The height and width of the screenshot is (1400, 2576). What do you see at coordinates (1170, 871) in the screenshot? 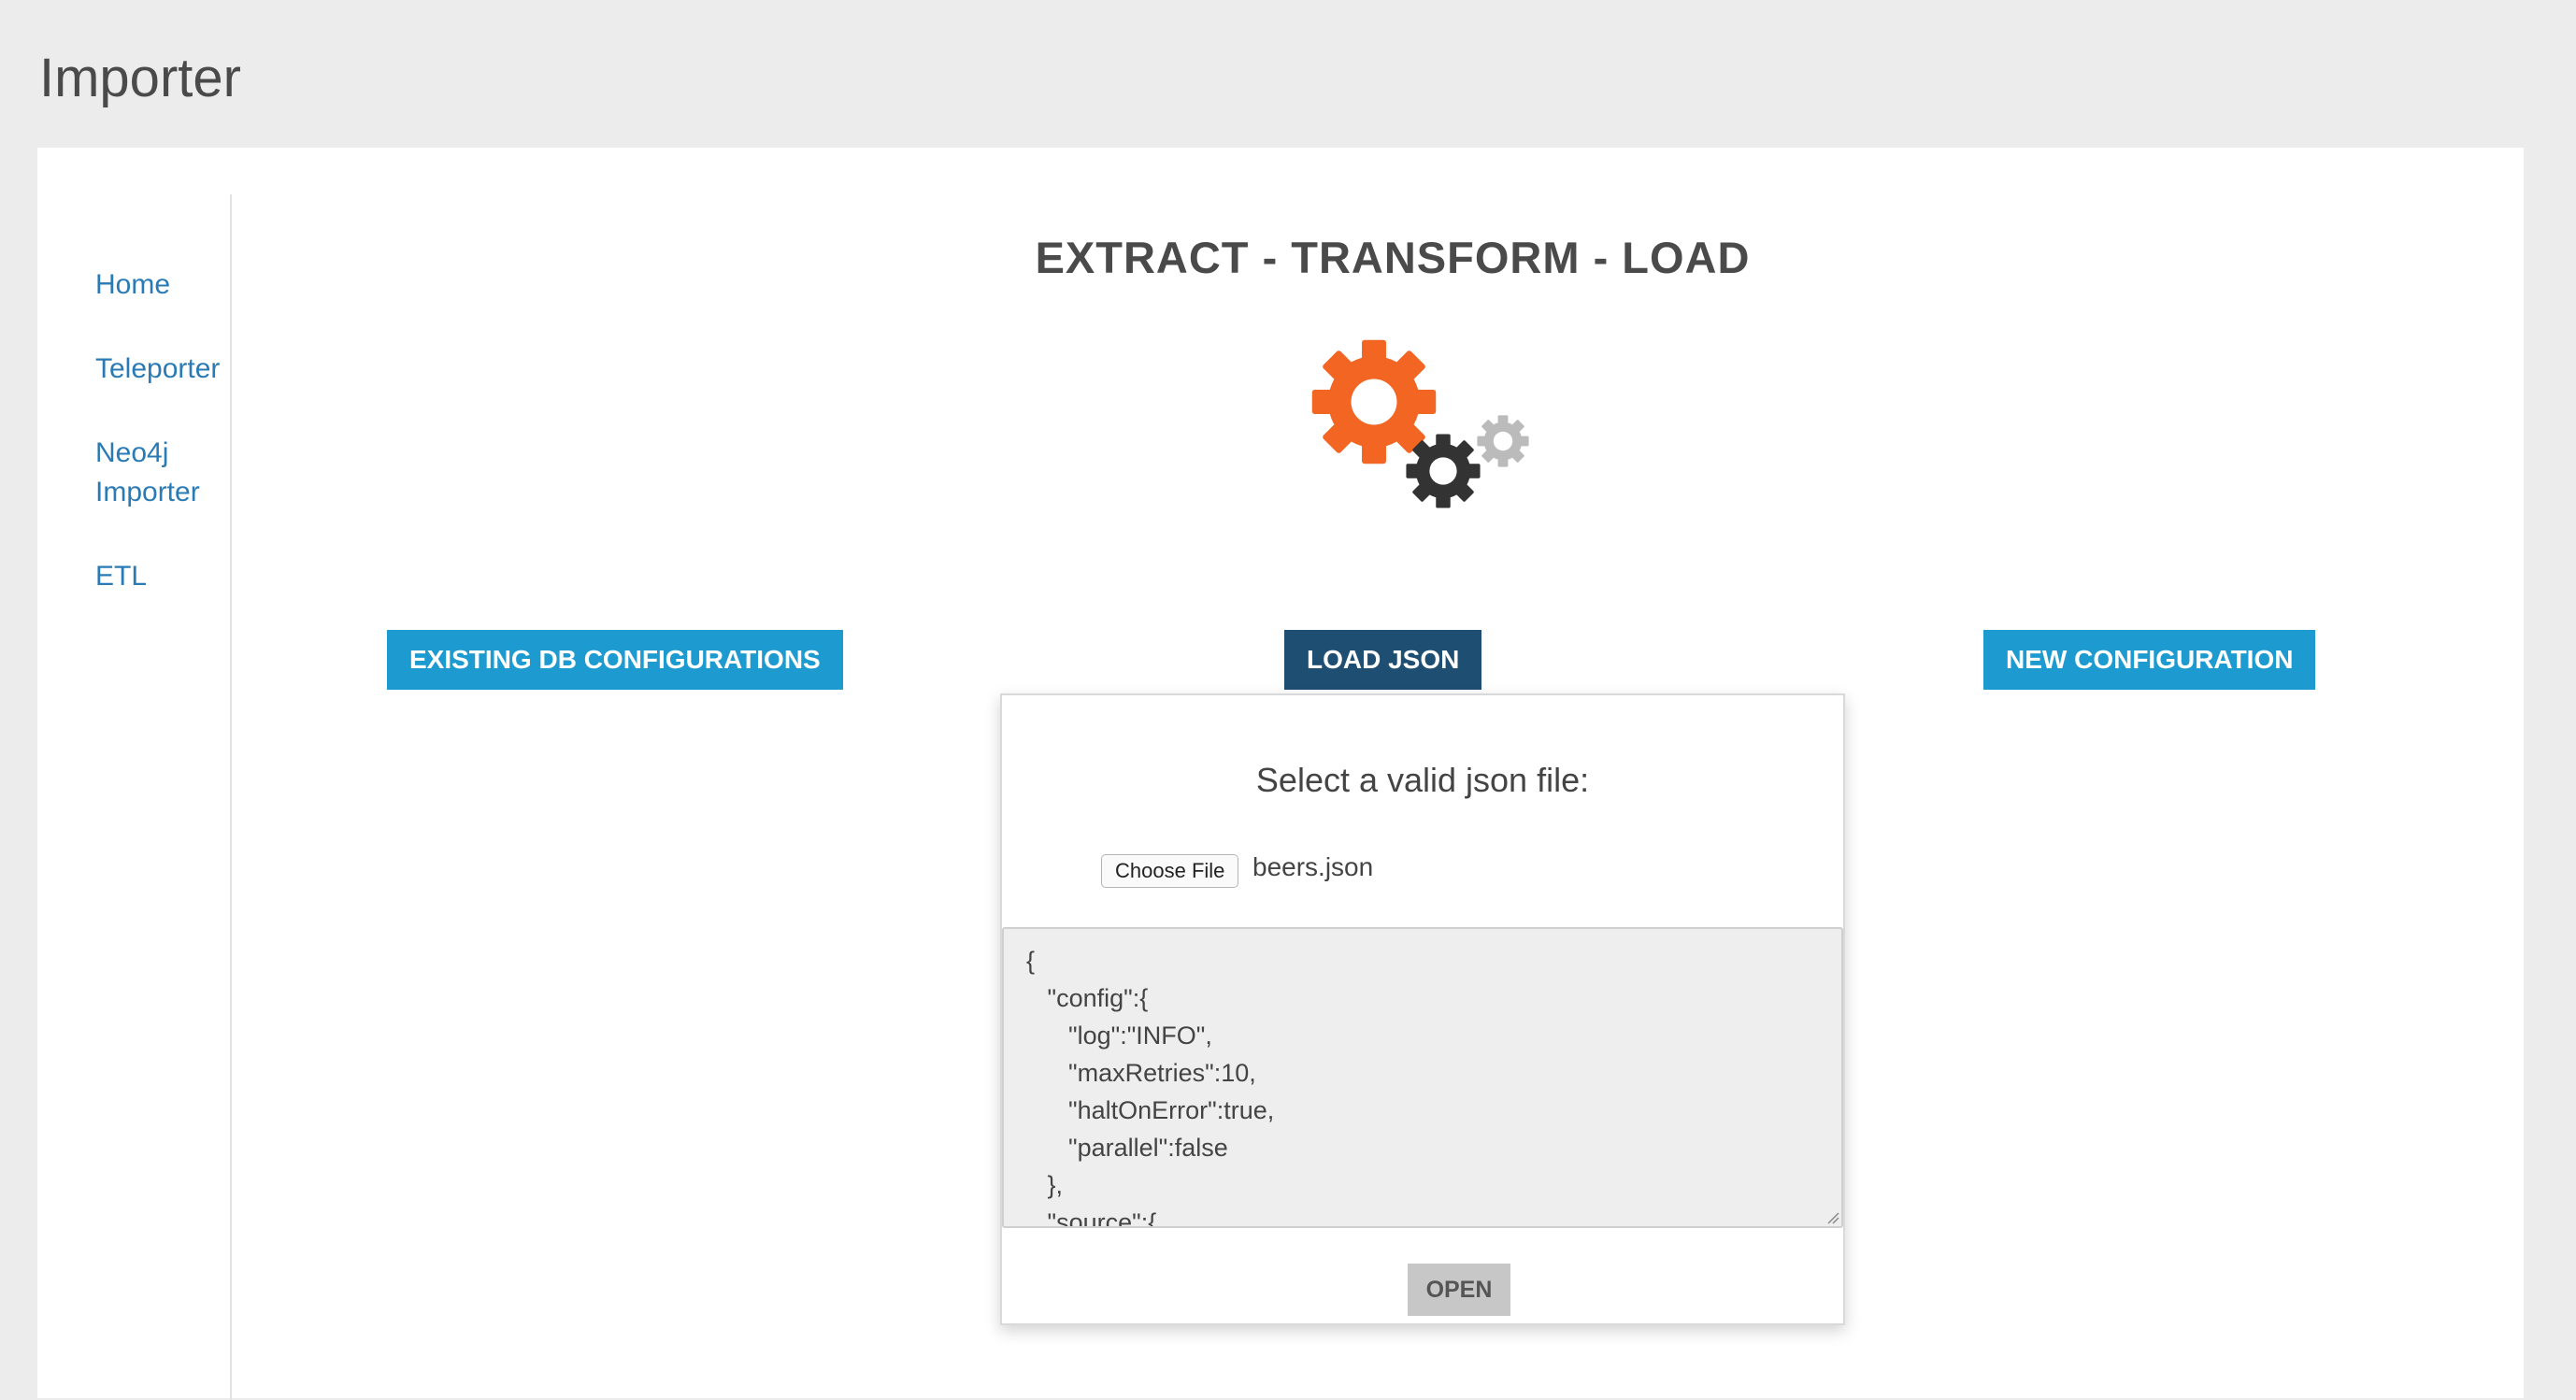
I see `choose-file-button: Choose File` at bounding box center [1170, 871].